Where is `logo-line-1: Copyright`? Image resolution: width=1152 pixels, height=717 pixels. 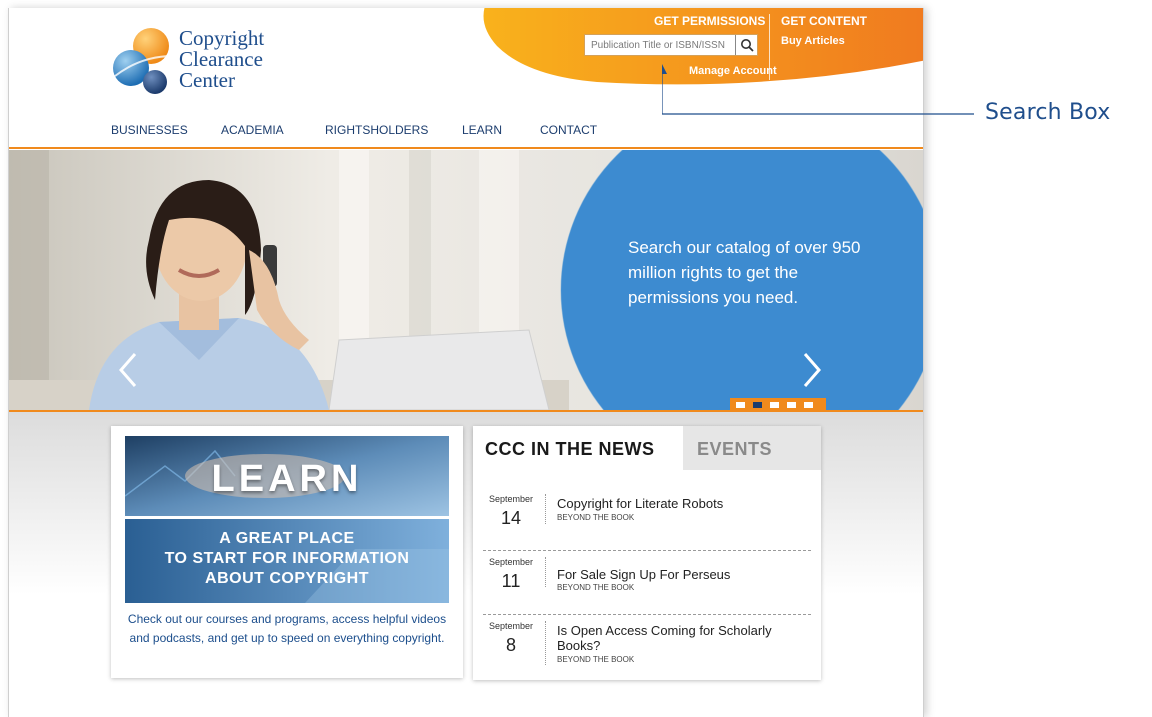 logo-line-1: Copyright is located at coordinates (222, 38).